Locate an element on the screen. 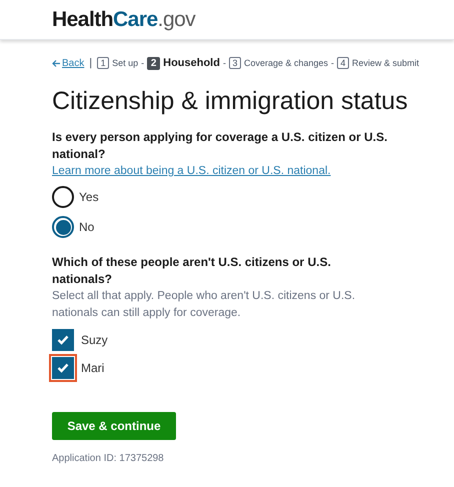 This screenshot has width=454, height=487. question-label: Is every person applying for coverage a U.S. citizen or U.S. national? is located at coordinates (220, 145).